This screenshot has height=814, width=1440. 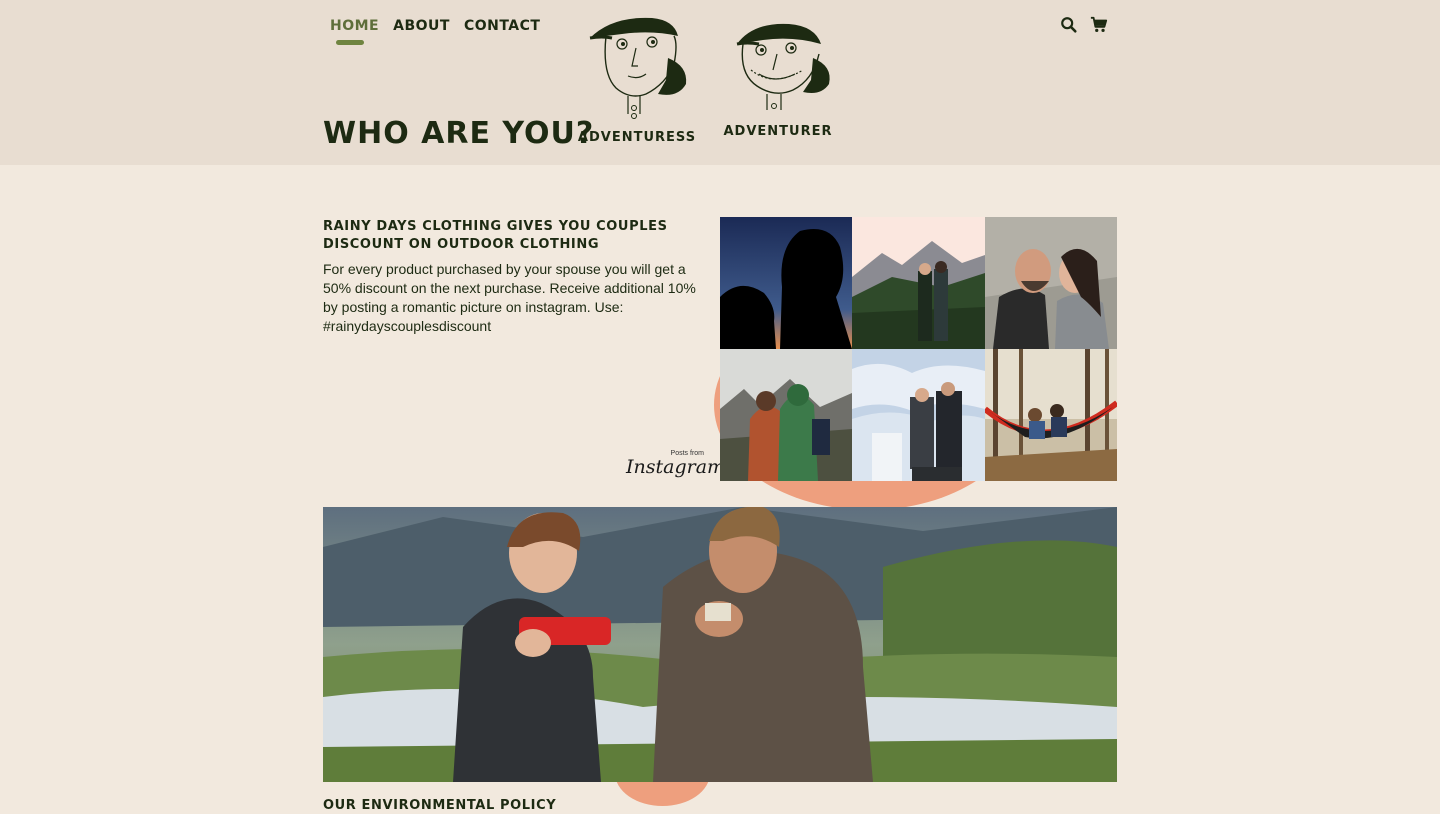 I want to click on environmental-policy-title: OUR ENVIRONMENTAL POLICY, so click(x=440, y=805).